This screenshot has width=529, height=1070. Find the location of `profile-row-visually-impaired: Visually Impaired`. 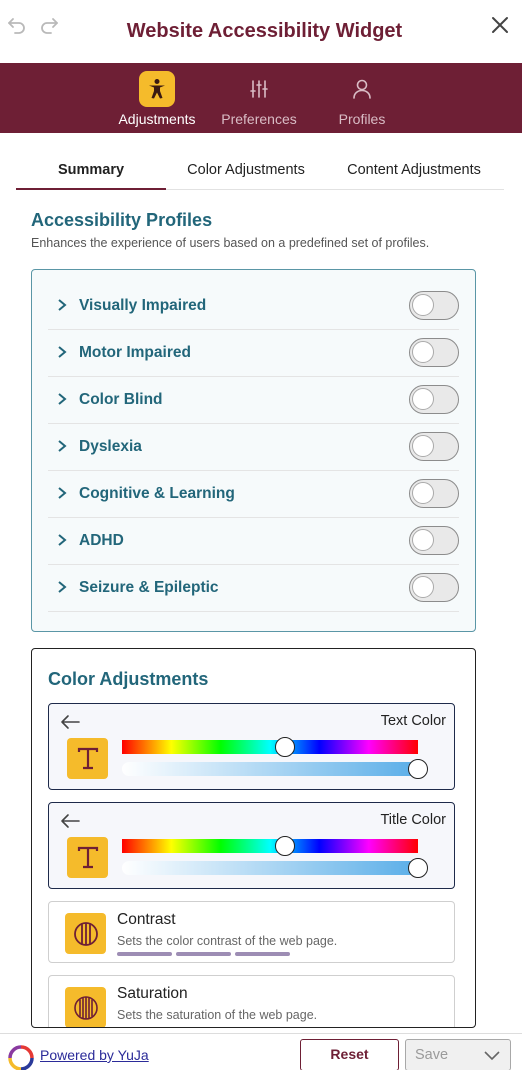

profile-row-visually-impaired: Visually Impaired is located at coordinates (253, 306).